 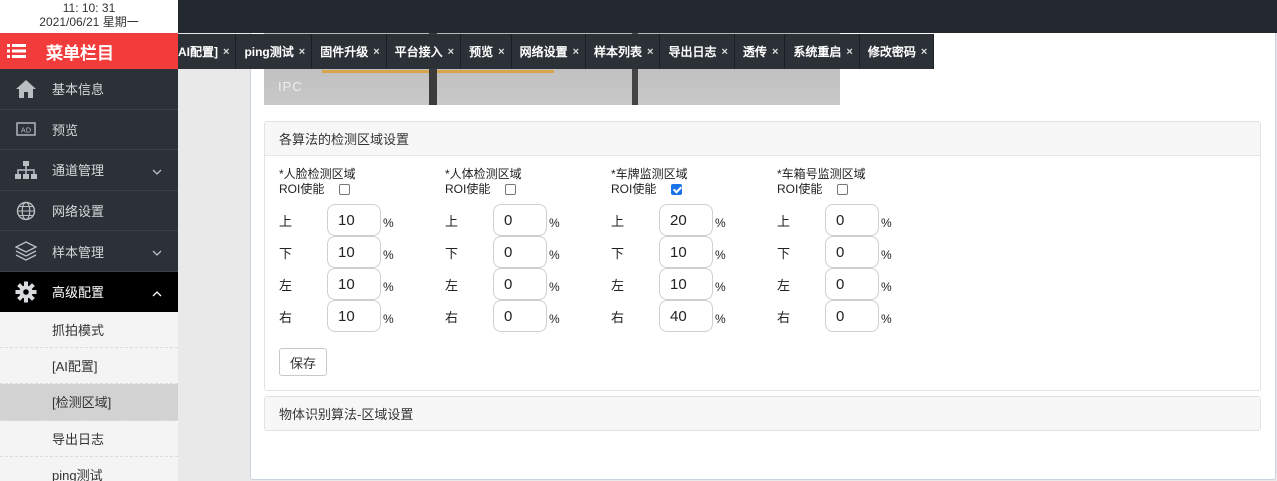 I want to click on ad-icon: AD, so click(x=26, y=129).